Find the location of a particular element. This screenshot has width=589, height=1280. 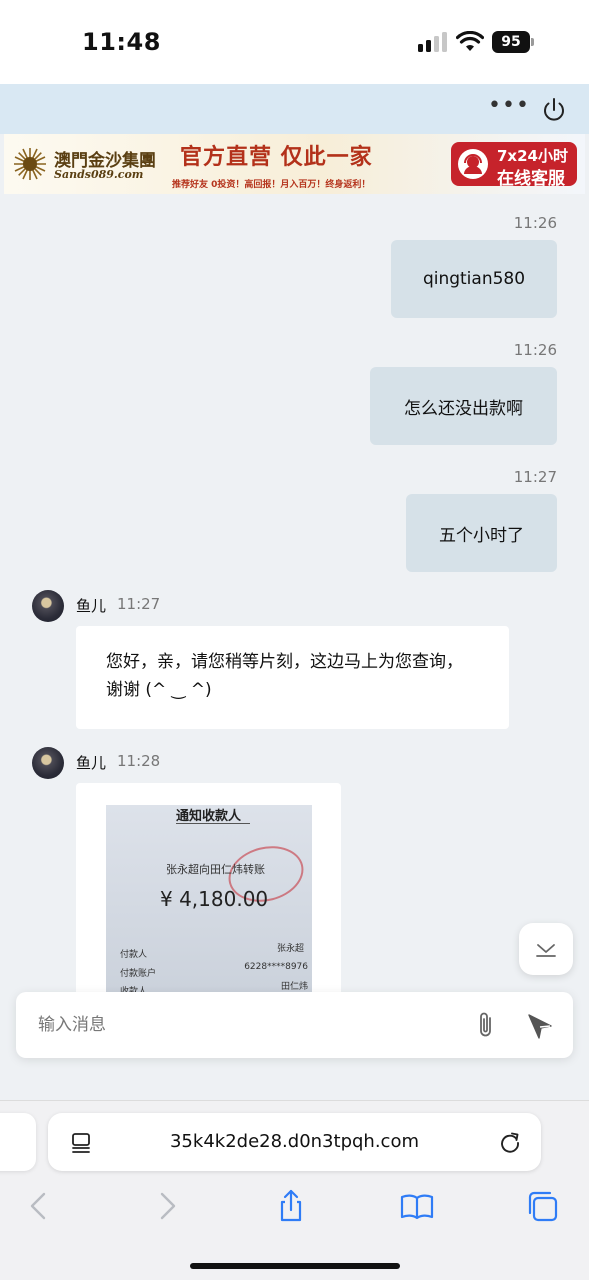

sun-logo-icon is located at coordinates (30, 164).